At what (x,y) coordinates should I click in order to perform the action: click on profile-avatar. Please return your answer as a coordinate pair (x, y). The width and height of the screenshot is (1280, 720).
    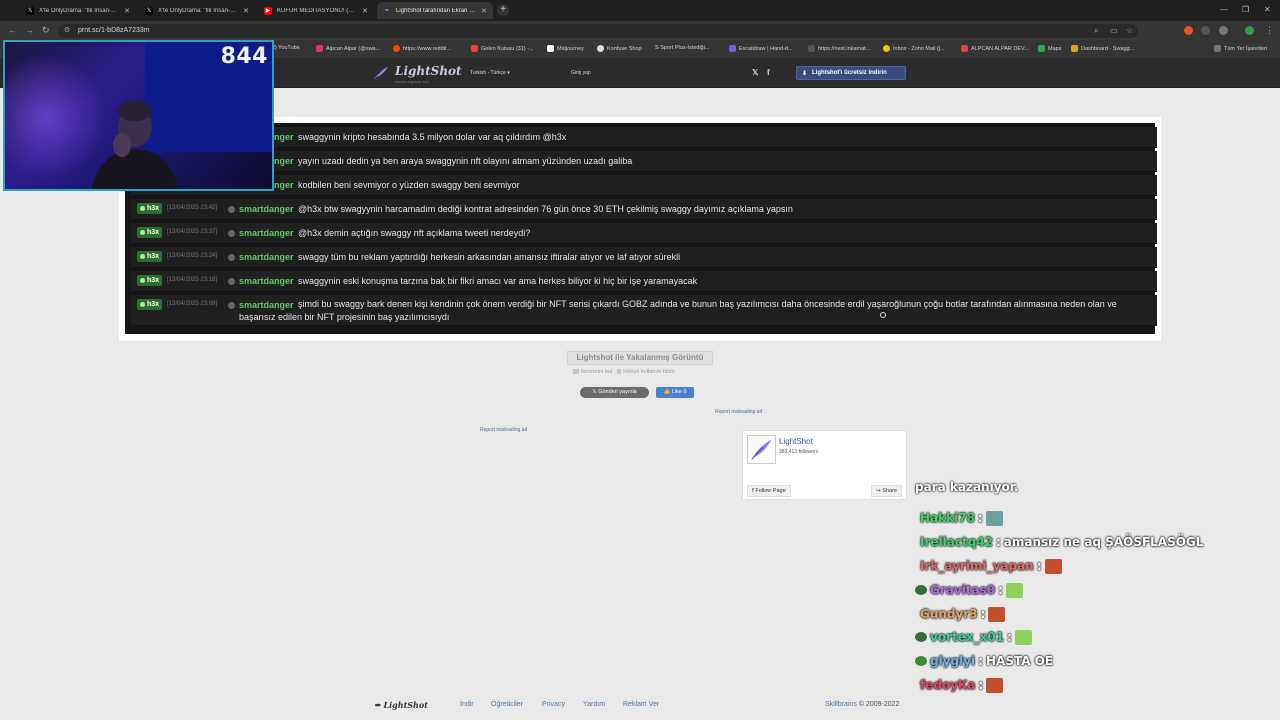
    Looking at the image, I should click on (1249, 30).